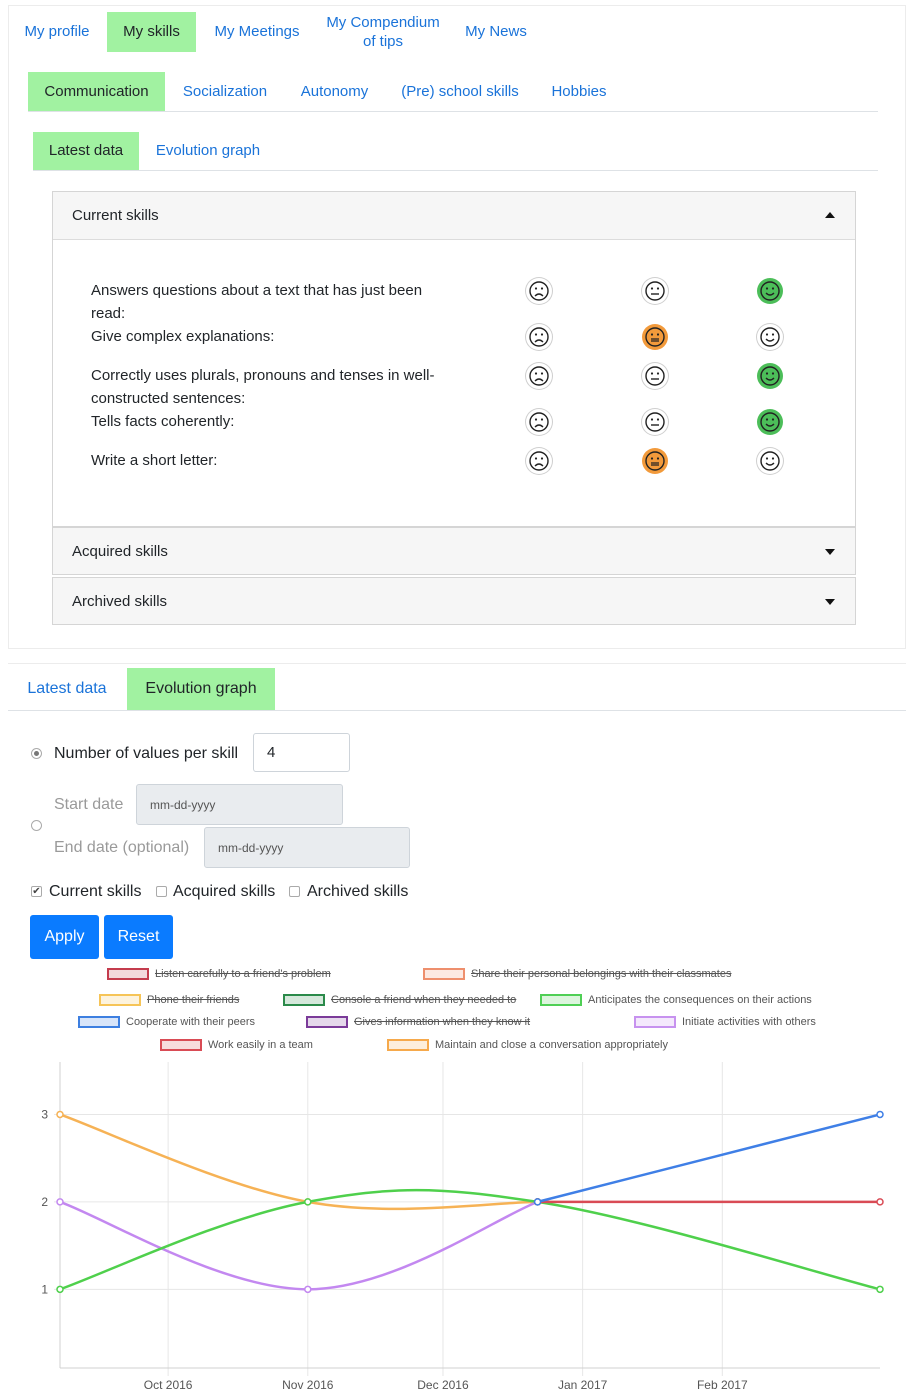 The height and width of the screenshot is (1399, 907). What do you see at coordinates (44, 1289) in the screenshot?
I see `y-tick-label: 1` at bounding box center [44, 1289].